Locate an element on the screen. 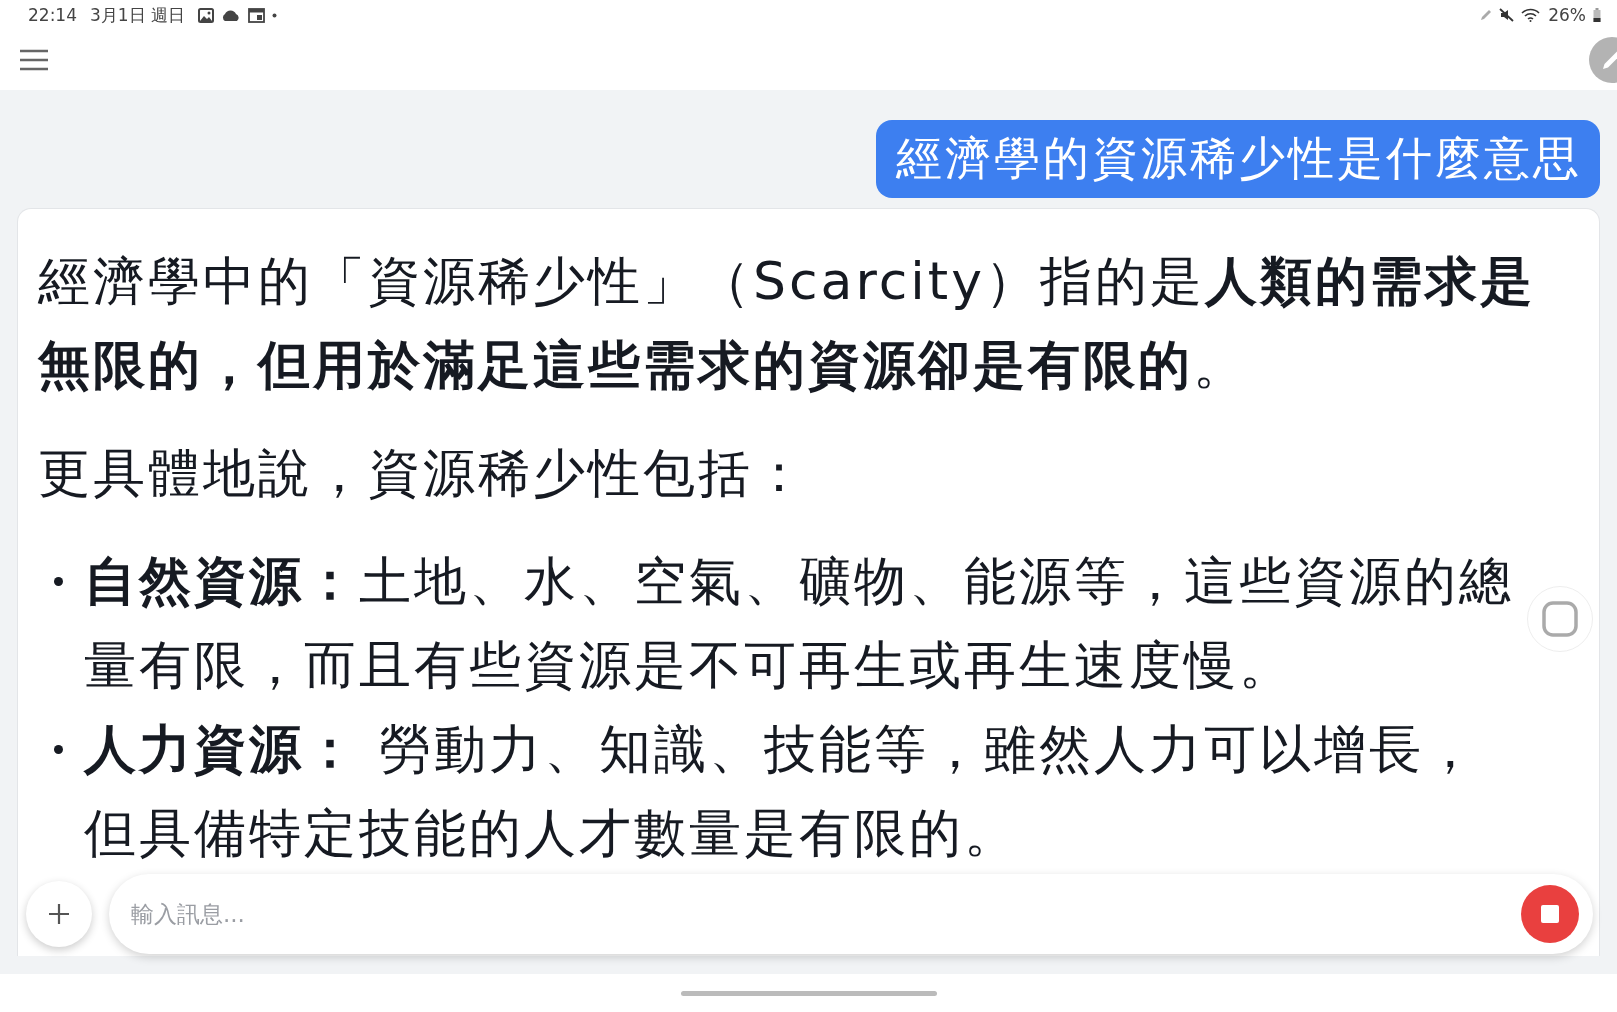 This screenshot has height=1012, width=1617. answer-paragraph: 經濟學中的「資源稀少性」（Scarcity）指的是人類的需求是無限的，但用於滿足這些需求的資源卻是有限的。 is located at coordinates (787, 323).